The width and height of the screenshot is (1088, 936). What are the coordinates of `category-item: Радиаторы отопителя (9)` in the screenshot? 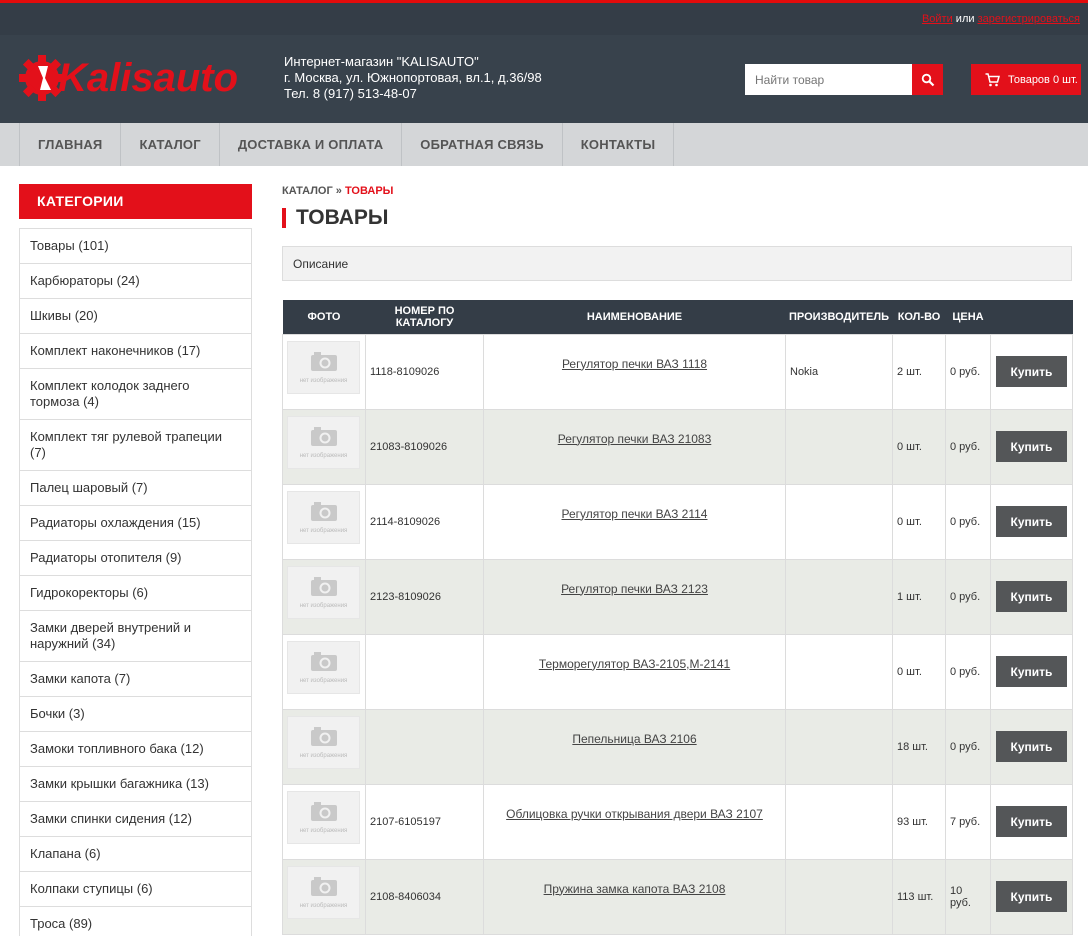 It's located at (135, 558).